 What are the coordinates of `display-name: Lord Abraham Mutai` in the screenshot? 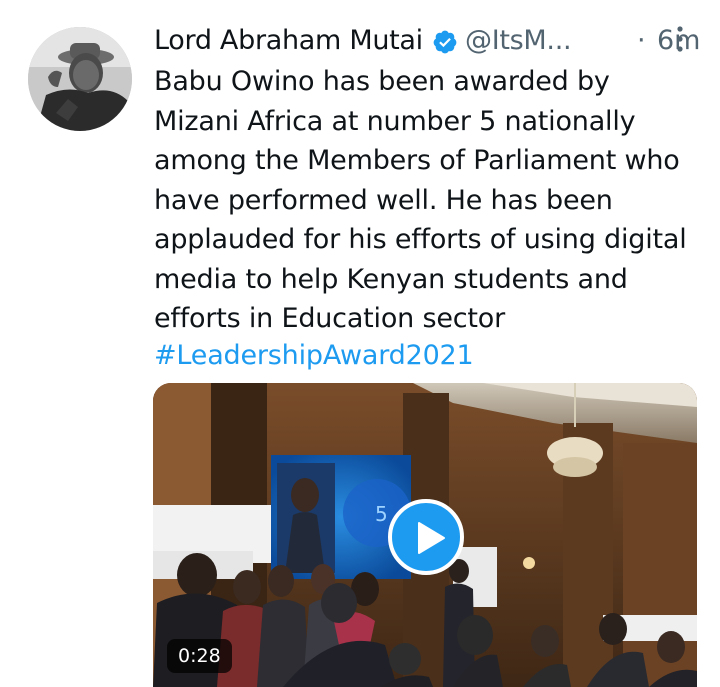 It's located at (288, 41).